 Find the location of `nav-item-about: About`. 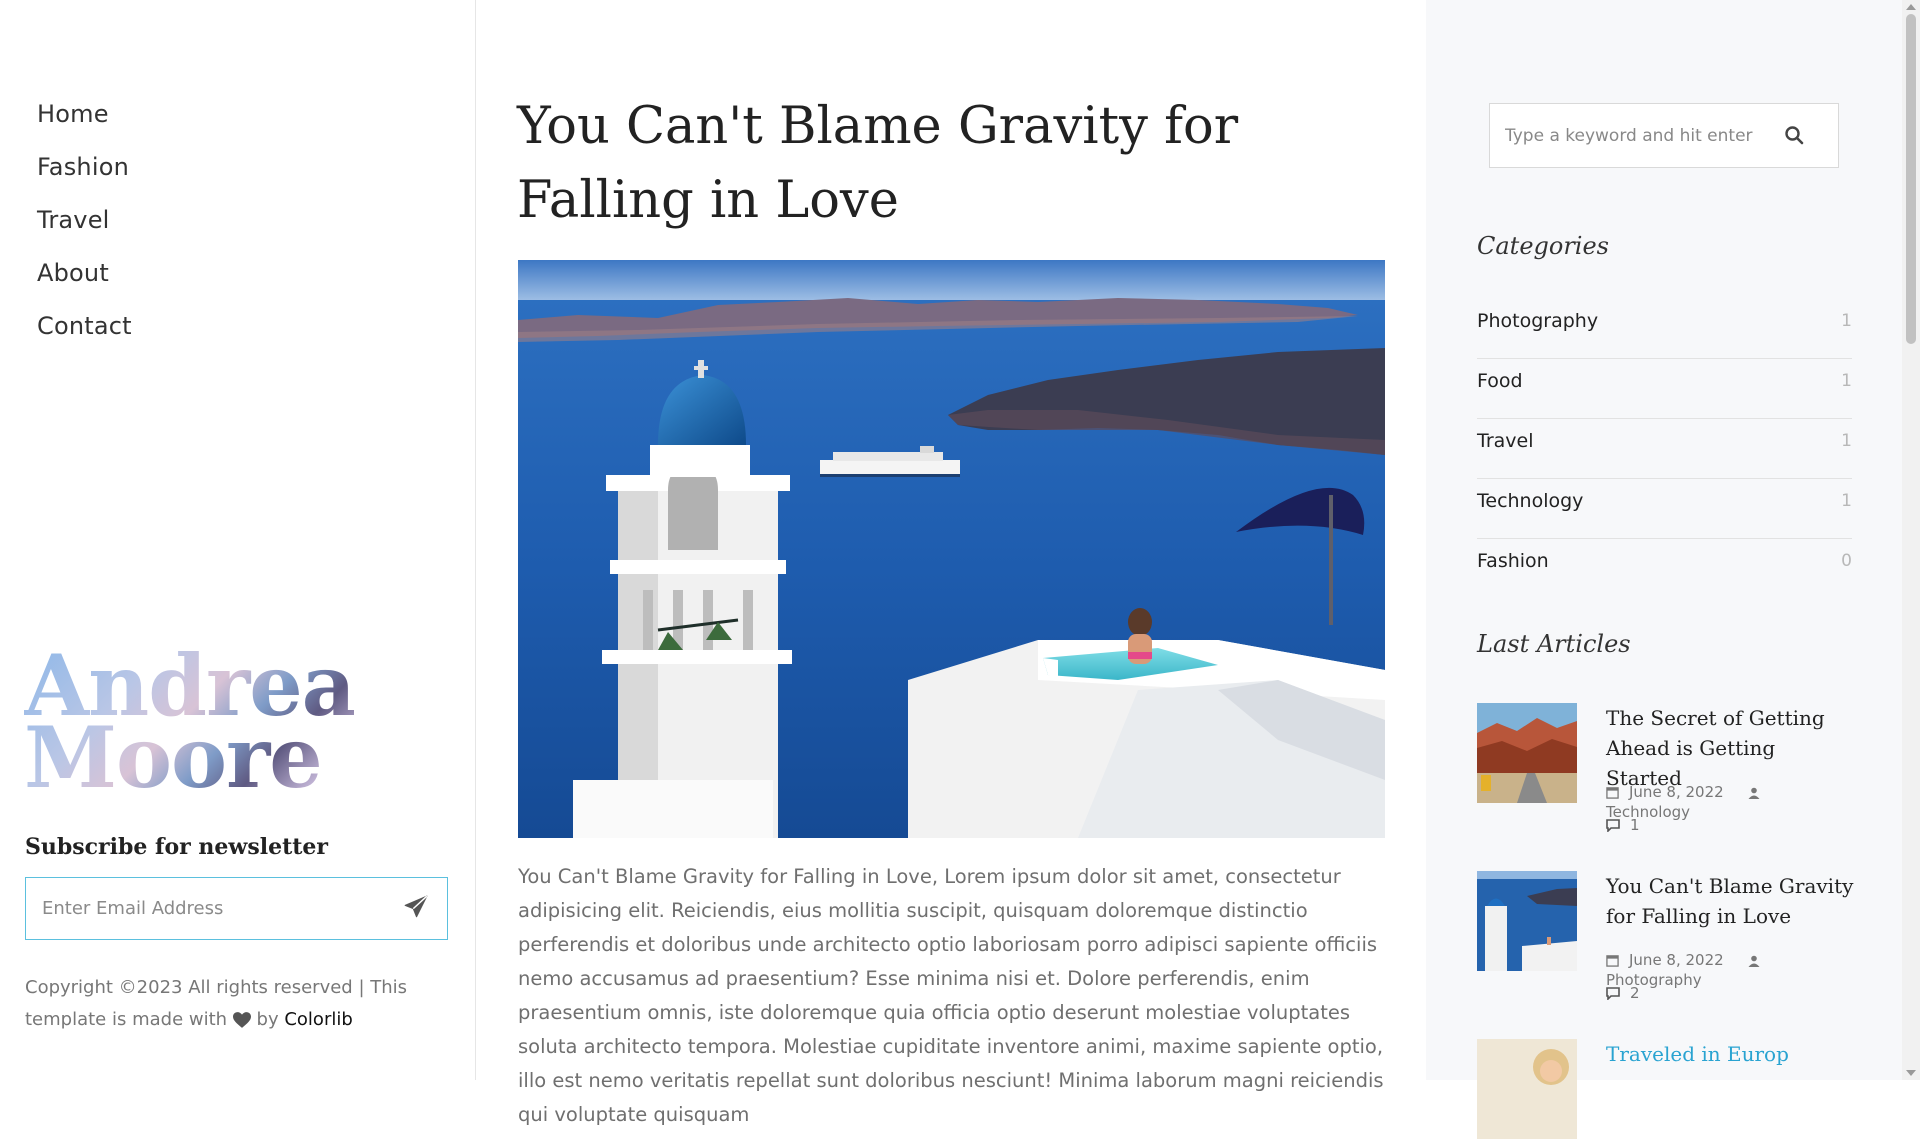

nav-item-about: About is located at coordinates (84, 281).